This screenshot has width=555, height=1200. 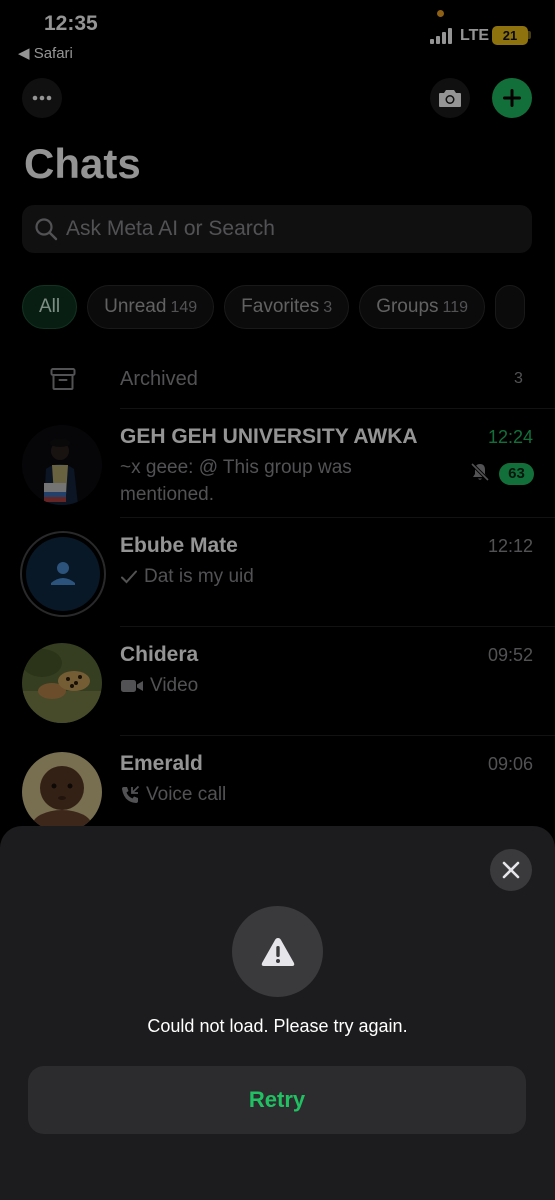 I want to click on warning-badge, so click(x=277, y=951).